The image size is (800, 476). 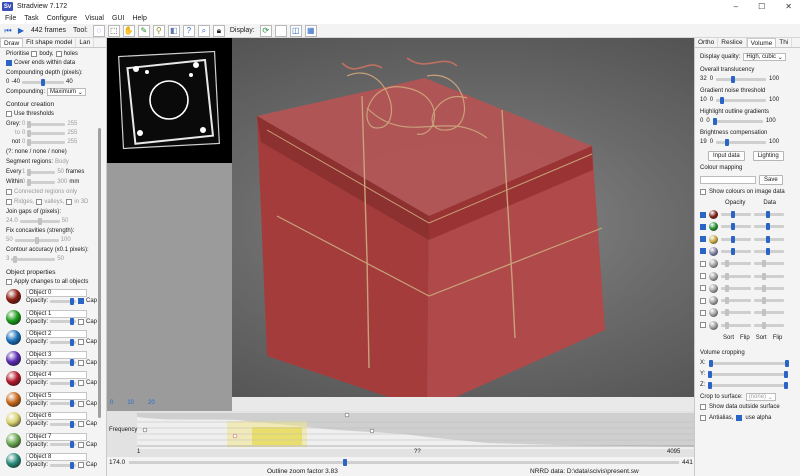 I want to click on translucency-slider, so click(x=741, y=79).